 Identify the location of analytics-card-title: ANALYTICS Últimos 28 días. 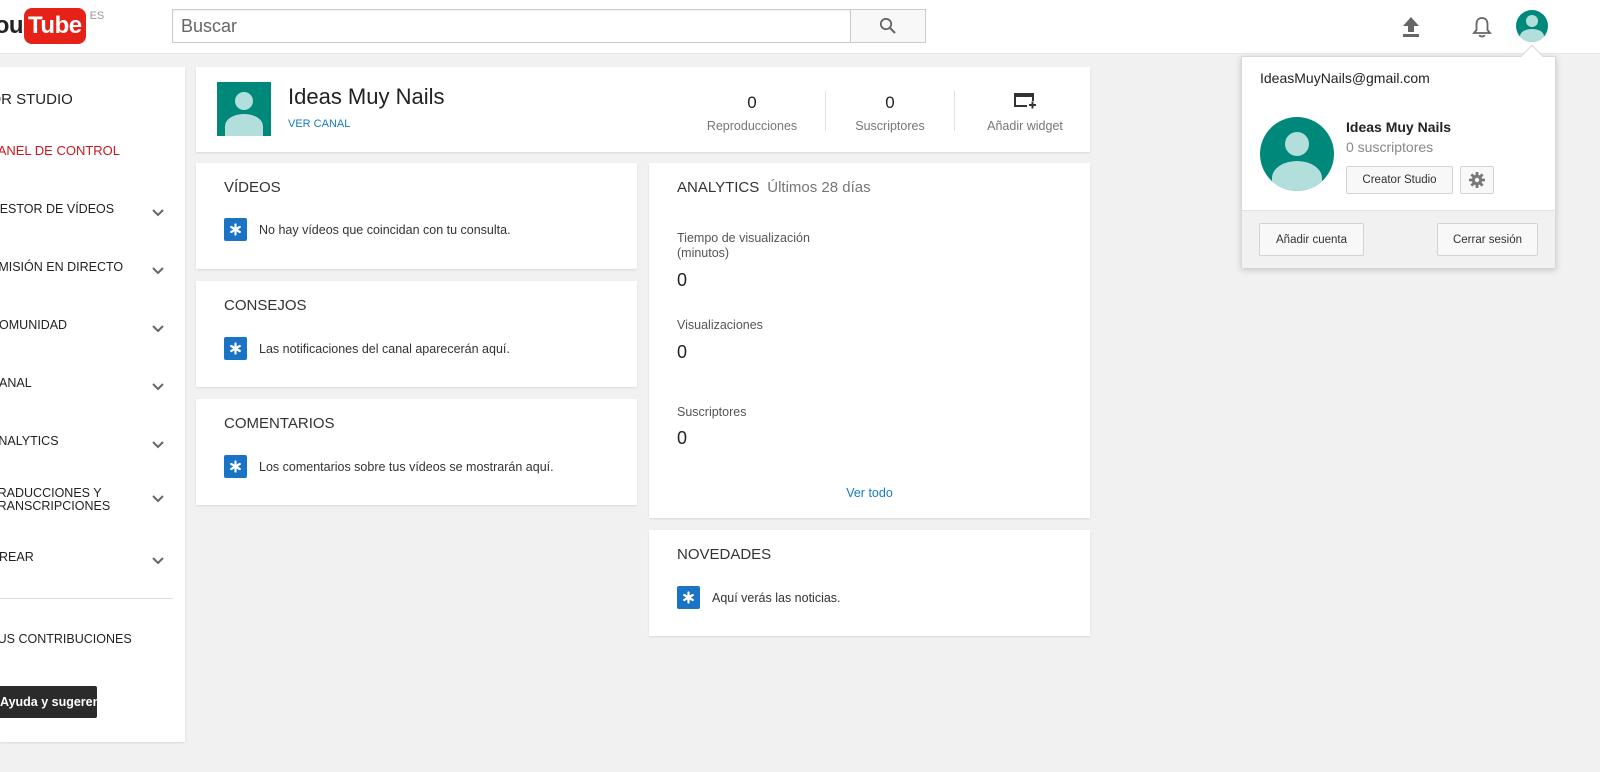
(774, 187).